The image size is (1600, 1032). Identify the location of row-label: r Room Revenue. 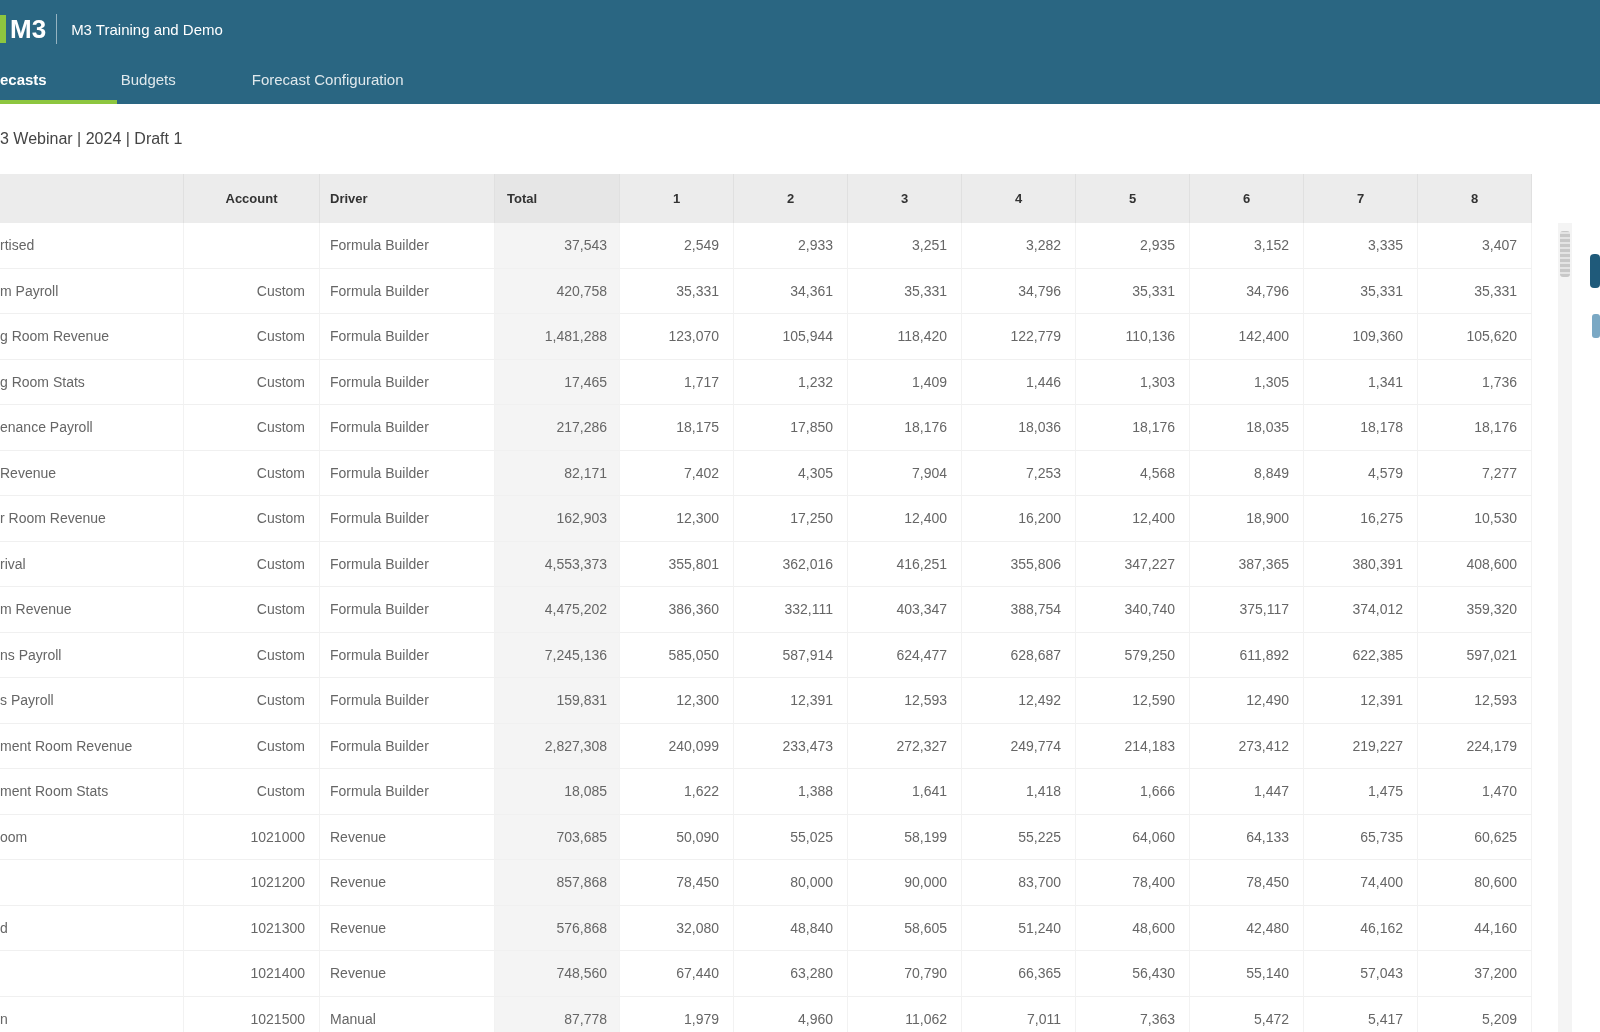
(92, 519).